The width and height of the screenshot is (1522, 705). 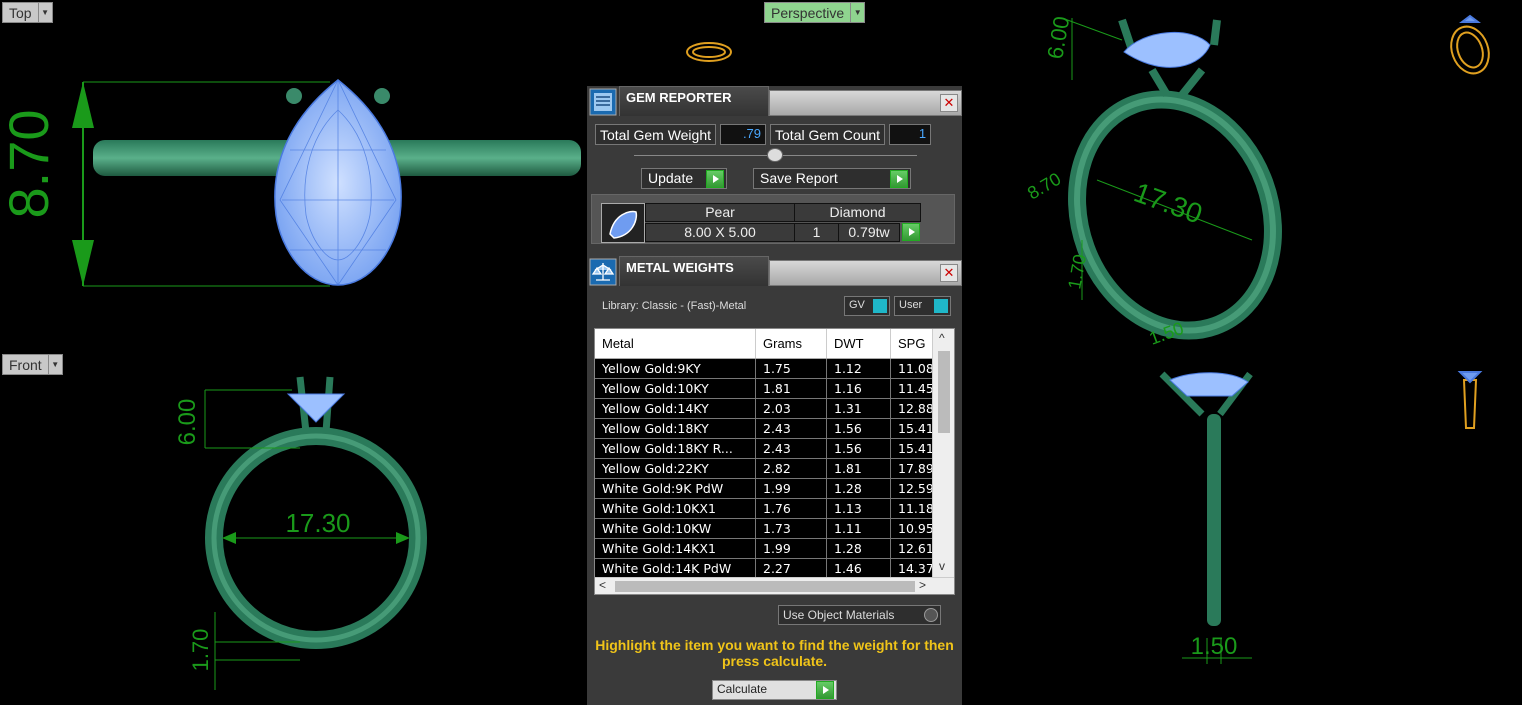 What do you see at coordinates (922, 585) in the screenshot?
I see `chevron-right-icon: >` at bounding box center [922, 585].